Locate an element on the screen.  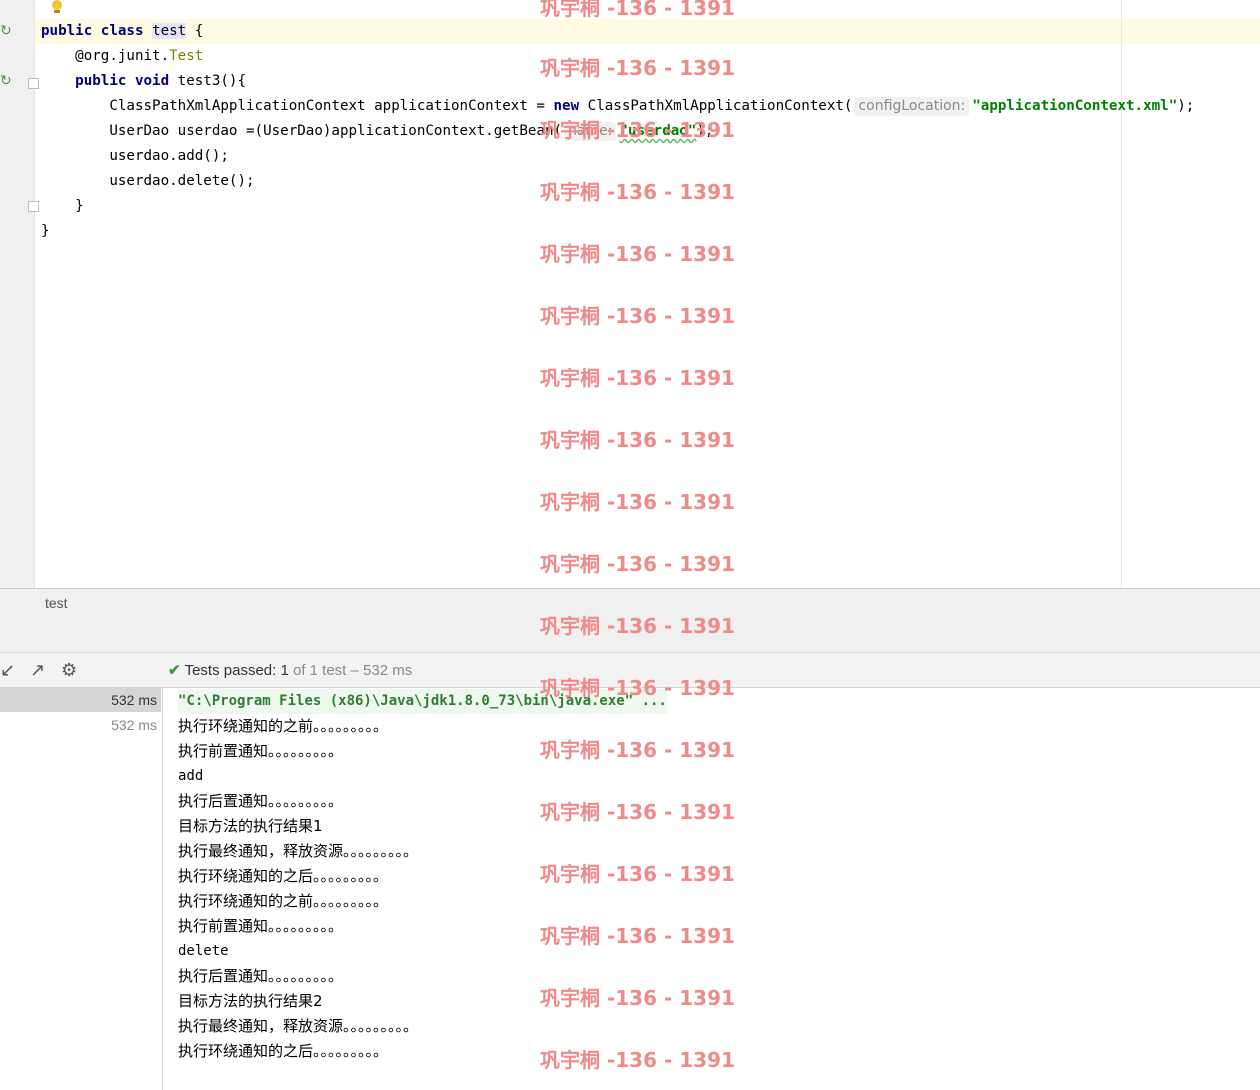
parameter-hint: configLocation: is located at coordinates (912, 106).